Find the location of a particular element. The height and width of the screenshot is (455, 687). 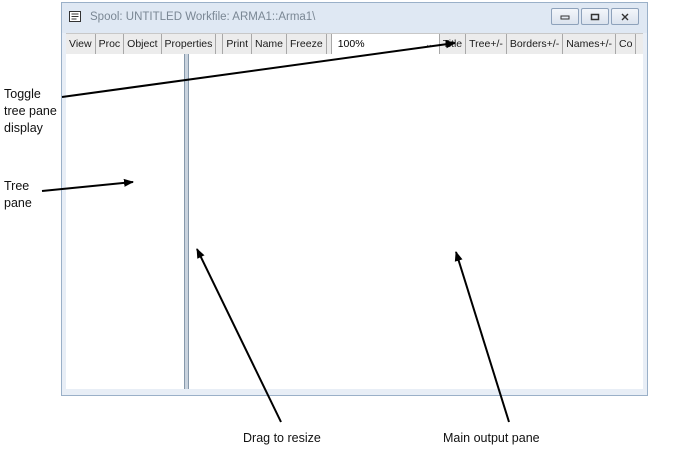

tree-pane-arrow is located at coordinates (87, 185).